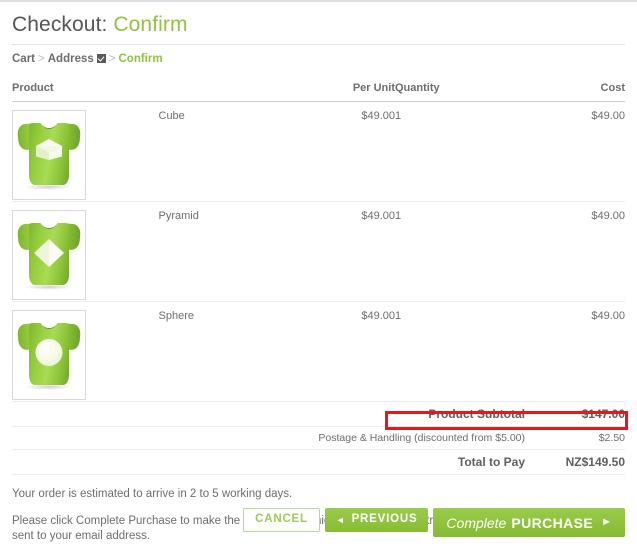 The width and height of the screenshot is (637, 551). What do you see at coordinates (476, 522) in the screenshot?
I see `purchase-button-label-light: Complete` at bounding box center [476, 522].